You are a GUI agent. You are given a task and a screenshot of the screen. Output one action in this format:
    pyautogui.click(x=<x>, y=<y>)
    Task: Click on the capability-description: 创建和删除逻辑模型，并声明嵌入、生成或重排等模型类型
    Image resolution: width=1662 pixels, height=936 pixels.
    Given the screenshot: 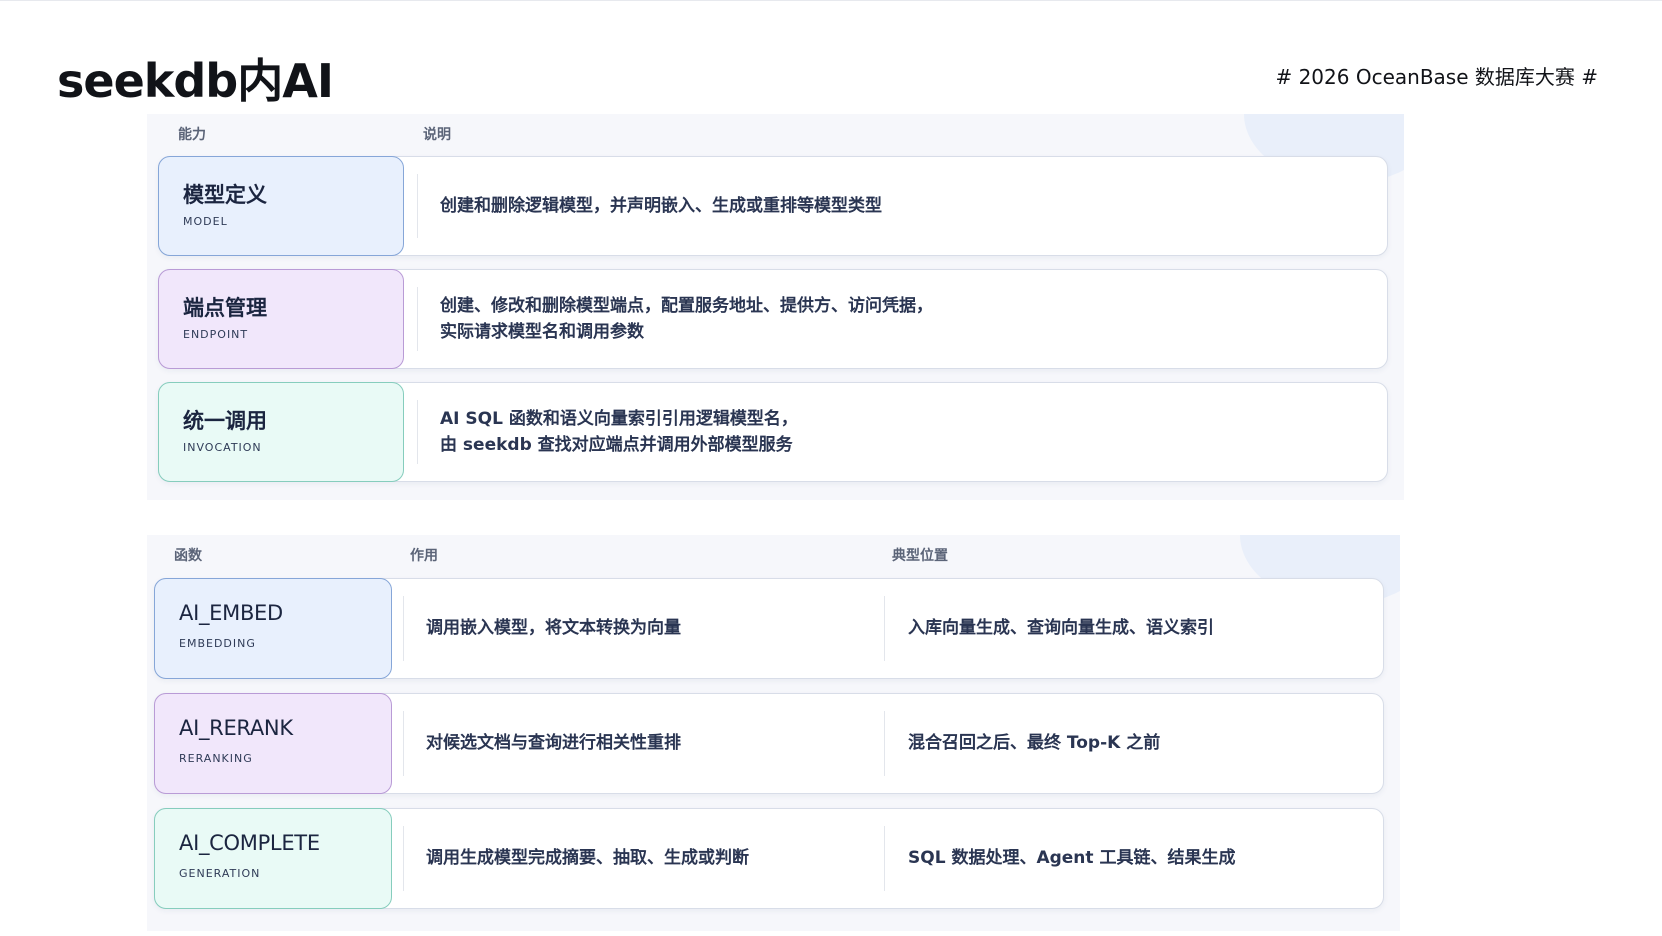 What is the action you would take?
    pyautogui.click(x=661, y=206)
    